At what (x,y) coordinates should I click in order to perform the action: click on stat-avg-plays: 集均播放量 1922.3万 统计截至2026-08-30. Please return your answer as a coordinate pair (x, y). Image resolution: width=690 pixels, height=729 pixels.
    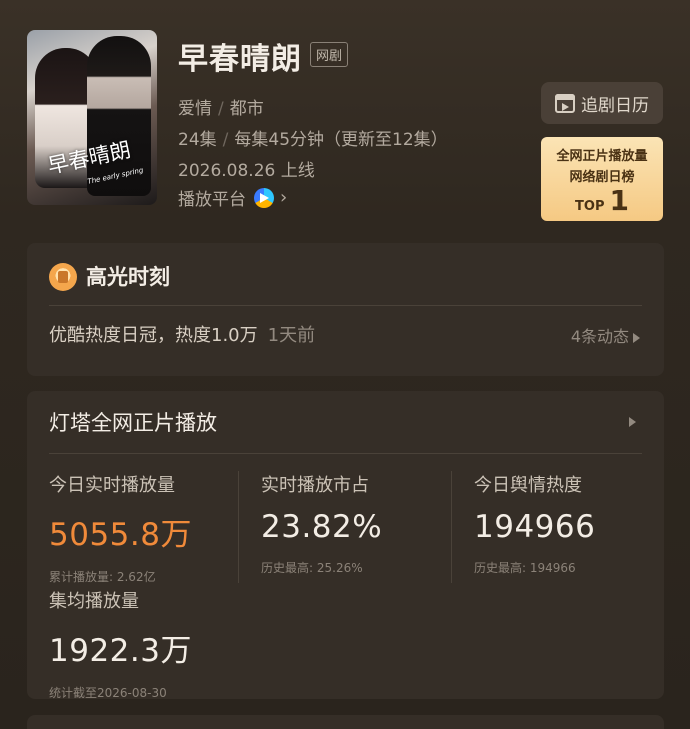
    Looking at the image, I should click on (120, 644).